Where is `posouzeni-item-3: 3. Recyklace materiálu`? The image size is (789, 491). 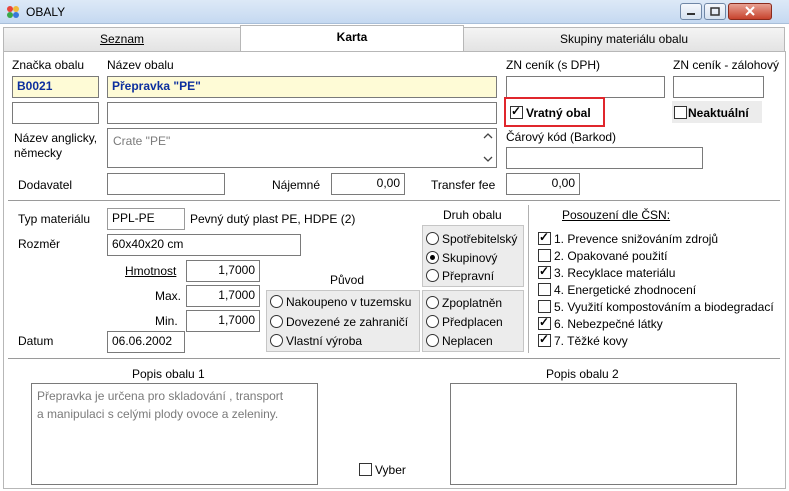 posouzeni-item-3: 3. Recyklace materiálu is located at coordinates (607, 272).